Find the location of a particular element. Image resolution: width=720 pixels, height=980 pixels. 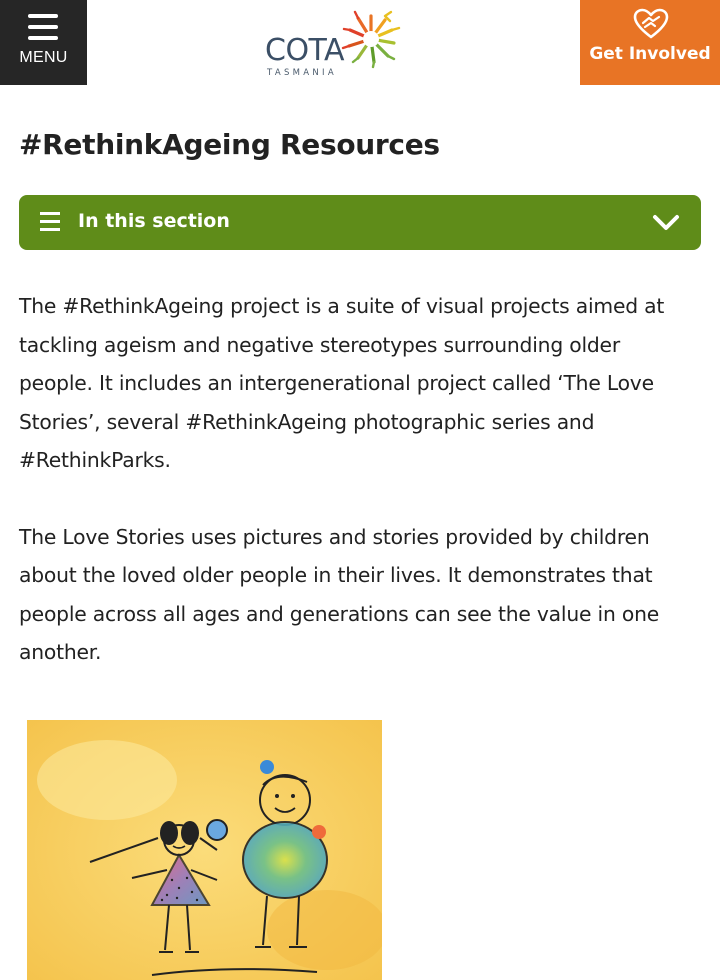

heart-hands-icon is located at coordinates (651, 23).